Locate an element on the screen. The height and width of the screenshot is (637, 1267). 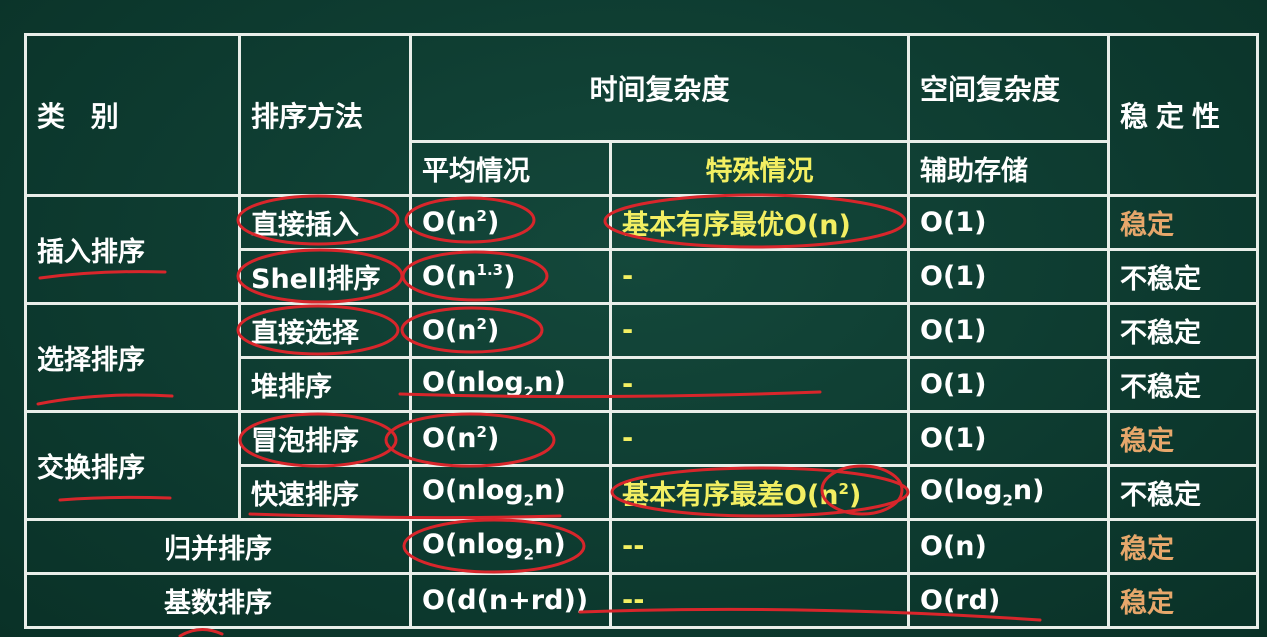
method-merge: 归并排序 is located at coordinates (218, 546).